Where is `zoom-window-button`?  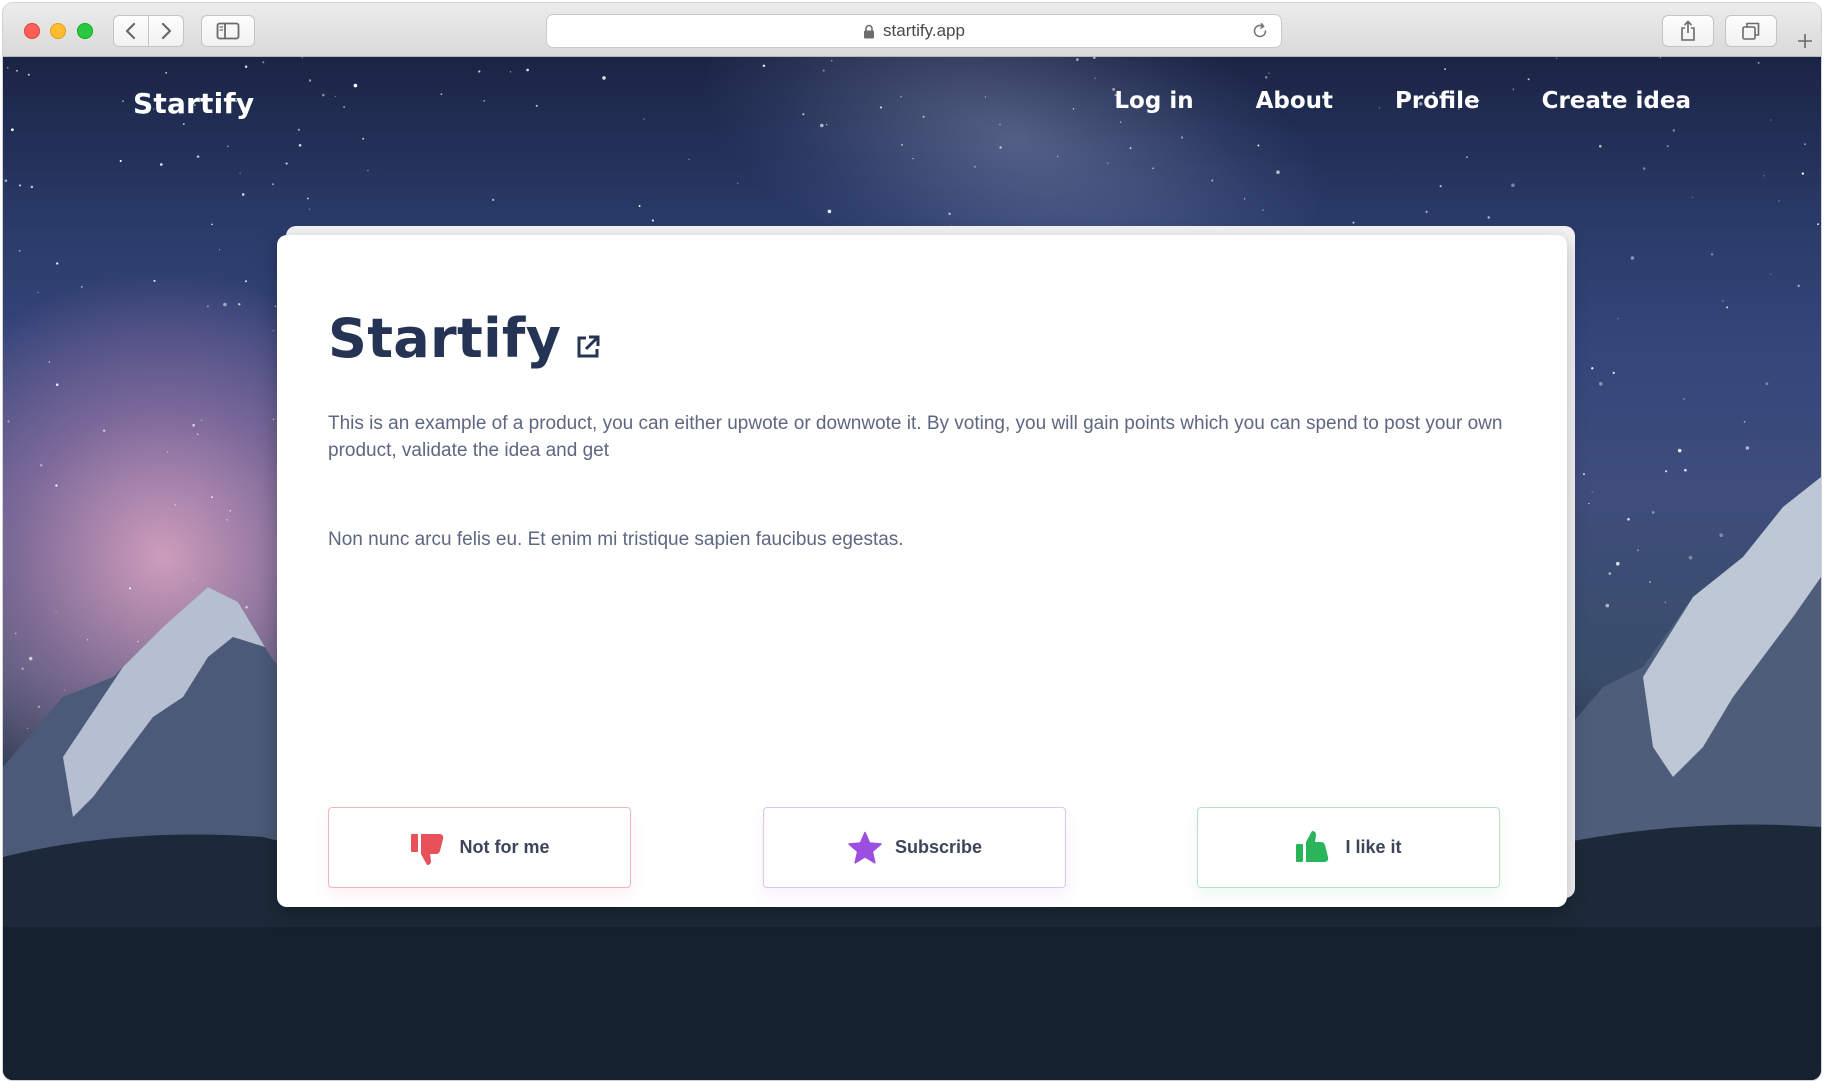 zoom-window-button is located at coordinates (85, 31).